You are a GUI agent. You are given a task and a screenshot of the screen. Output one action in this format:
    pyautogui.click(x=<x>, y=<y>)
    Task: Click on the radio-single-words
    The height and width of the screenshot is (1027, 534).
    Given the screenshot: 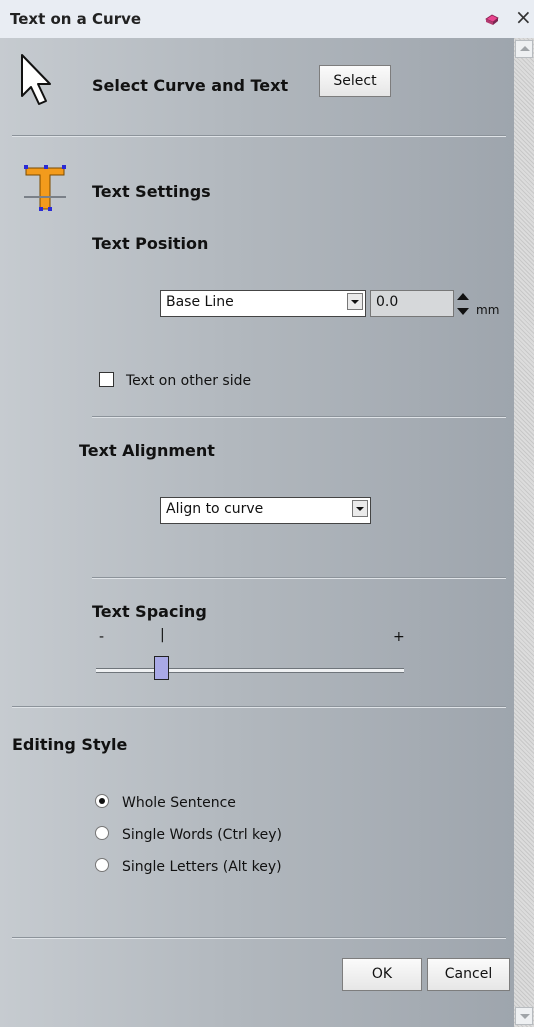 What is the action you would take?
    pyautogui.click(x=102, y=833)
    